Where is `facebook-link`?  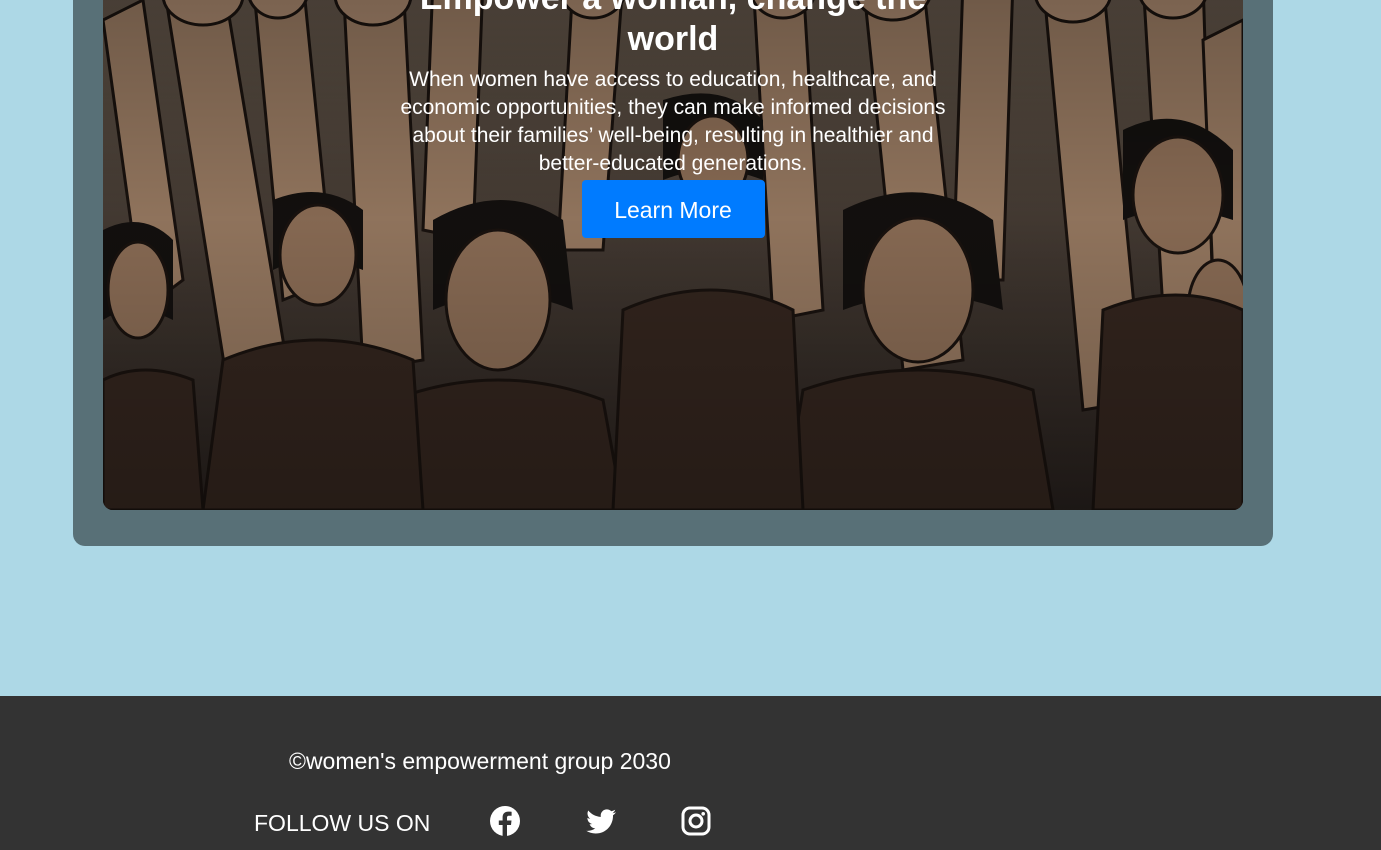 facebook-link is located at coordinates (505, 821).